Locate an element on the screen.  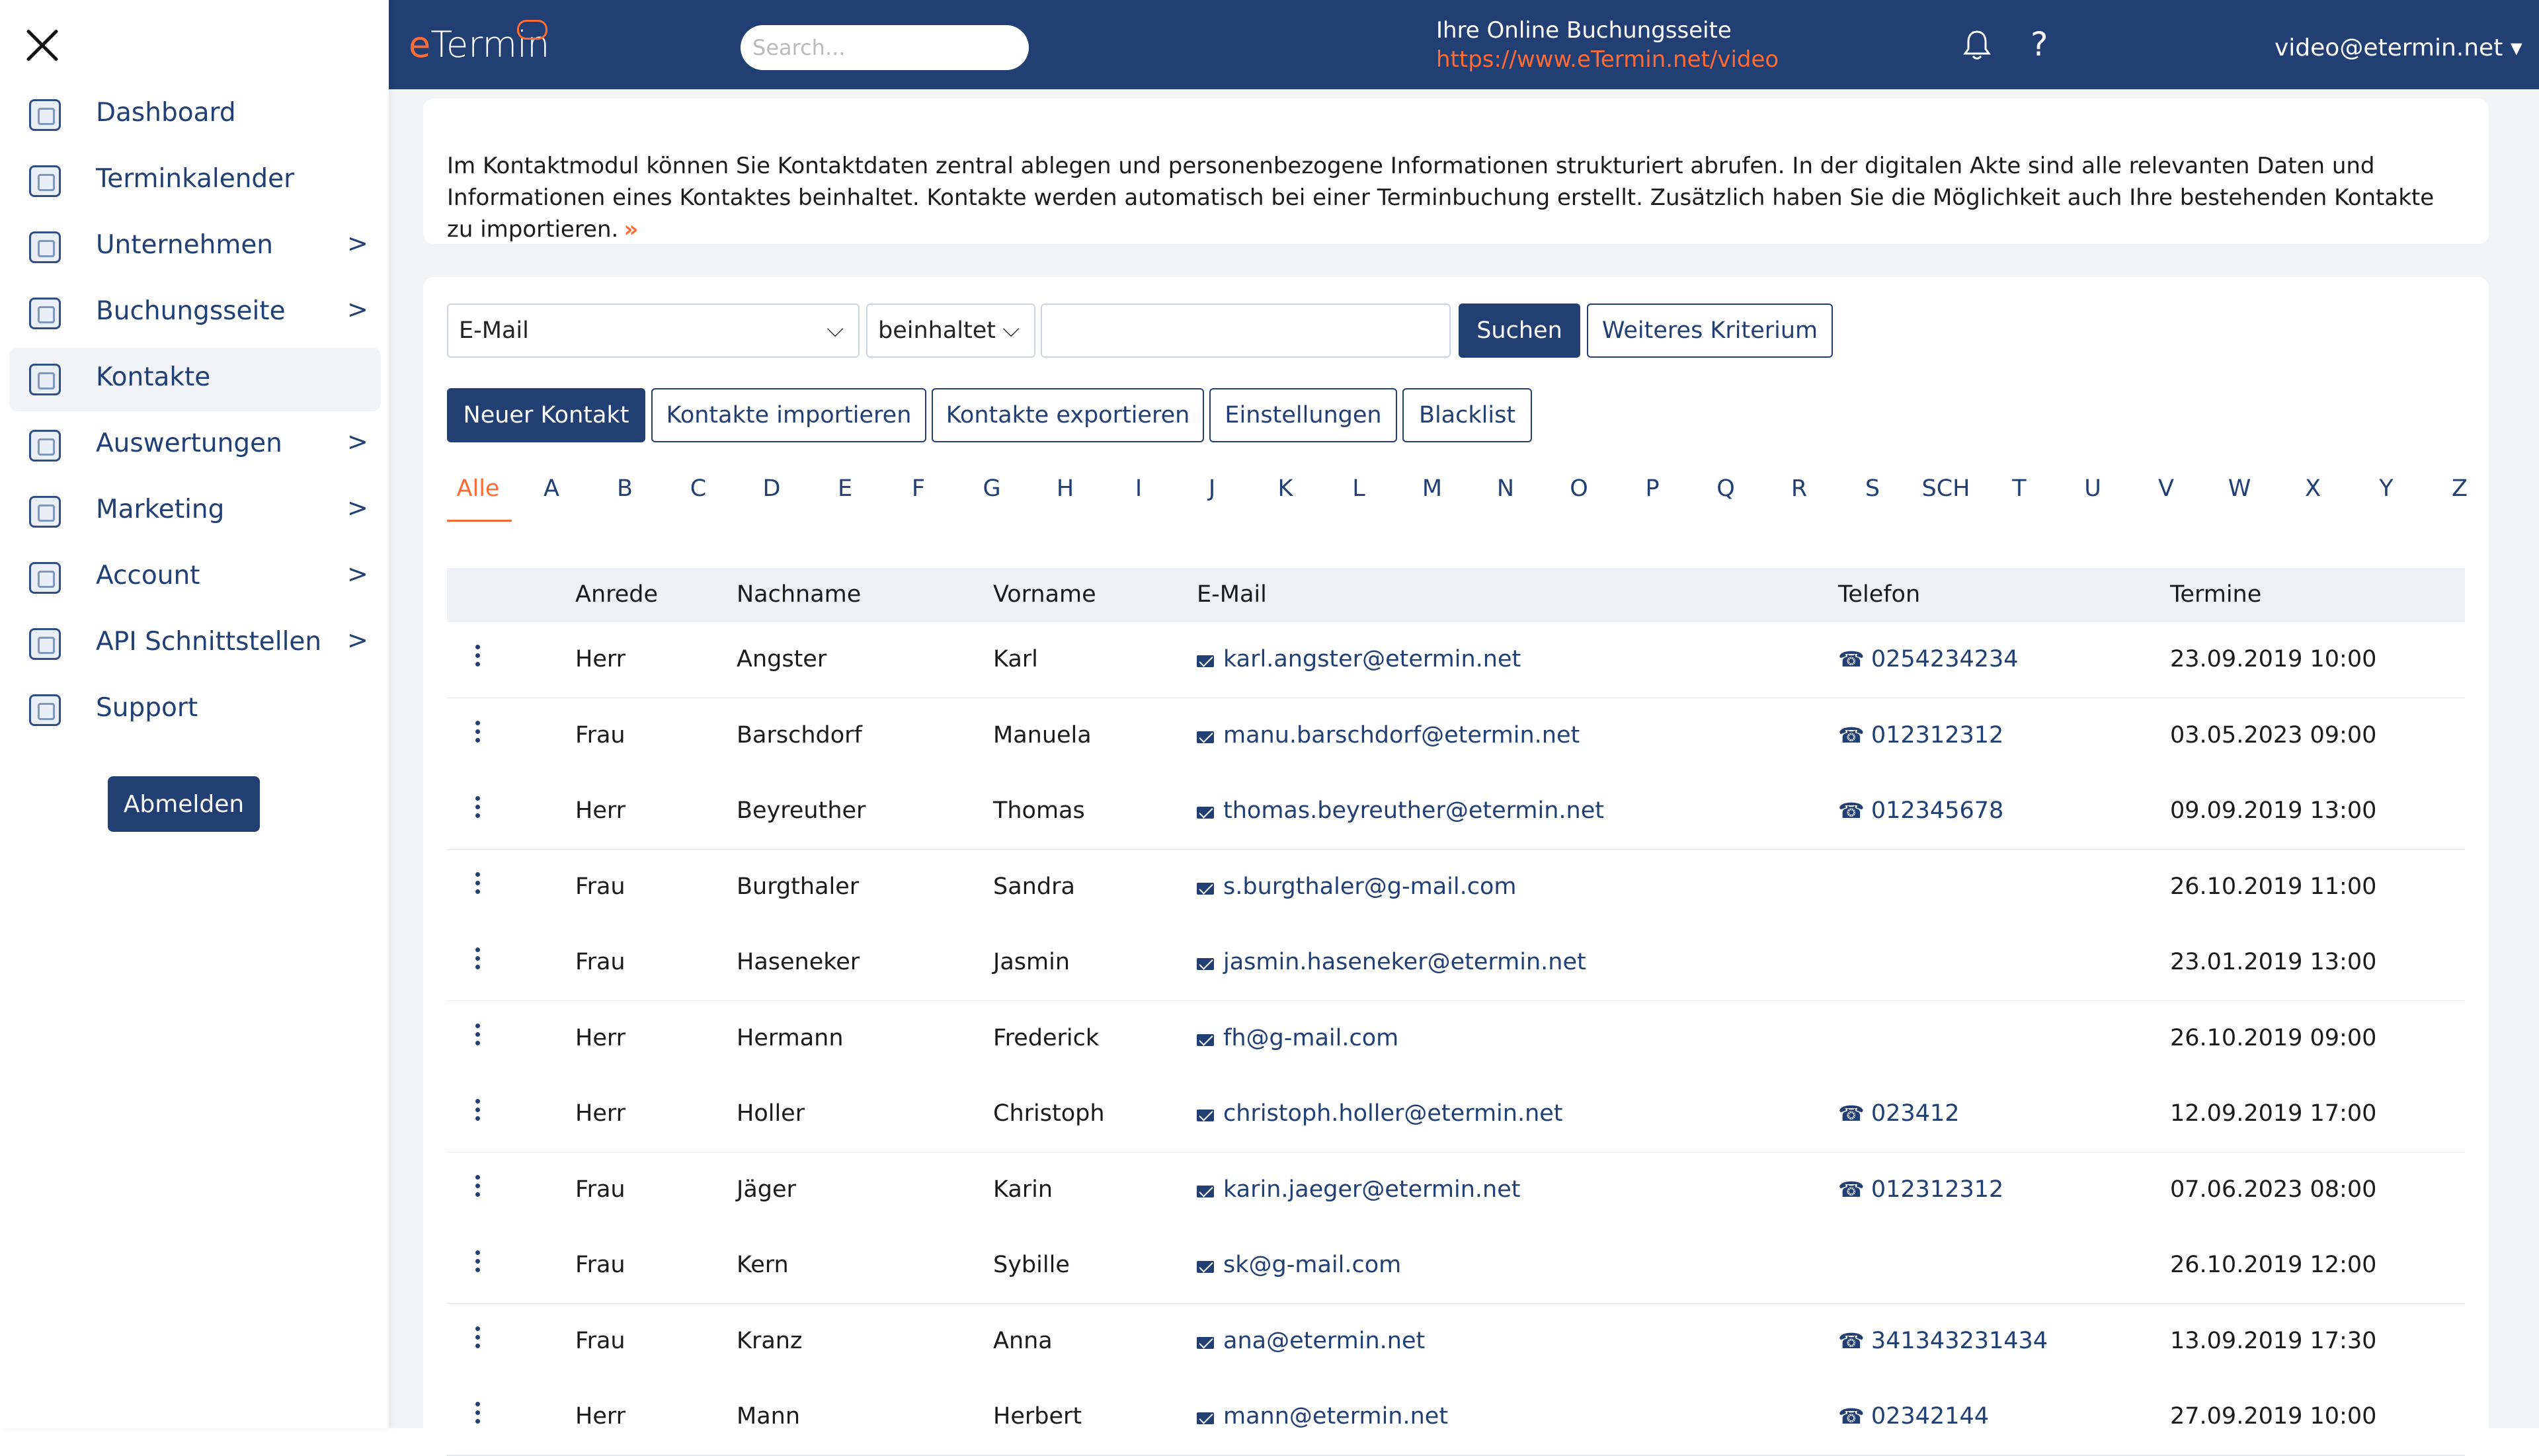
sidebar-item-unternehmen: Unternehmen > is located at coordinates (195, 247).